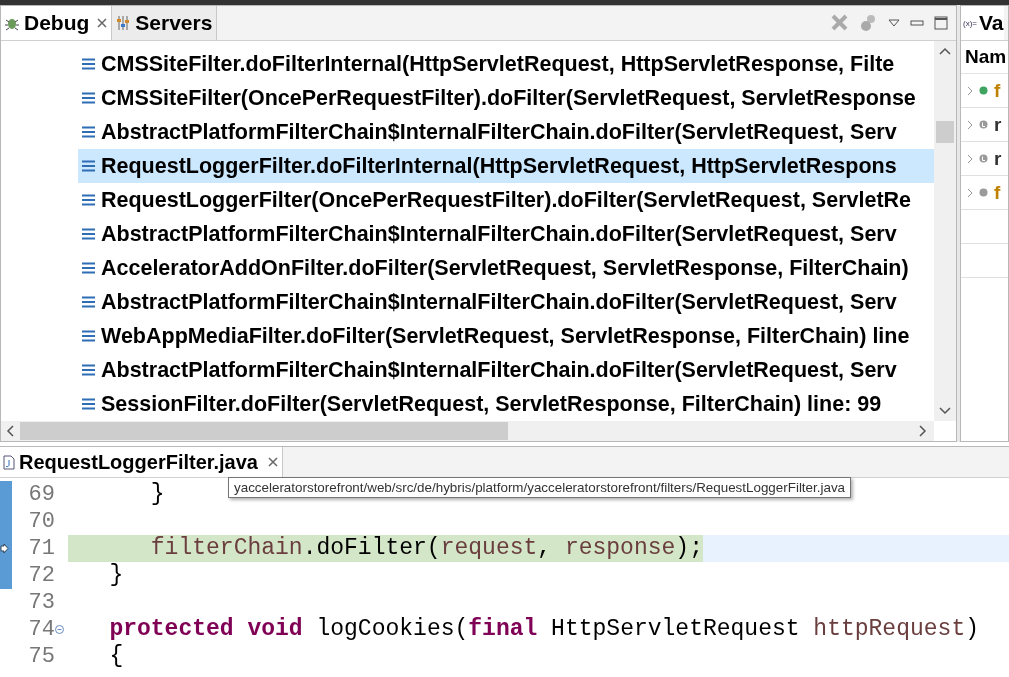  I want to click on scroll-up-icon, so click(945, 51).